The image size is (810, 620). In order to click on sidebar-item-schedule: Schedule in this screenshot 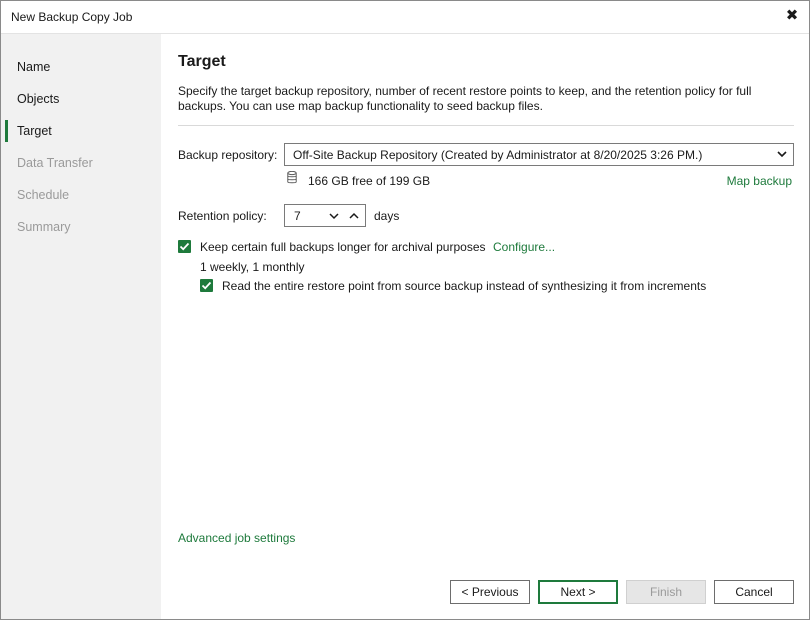, I will do `click(43, 195)`.